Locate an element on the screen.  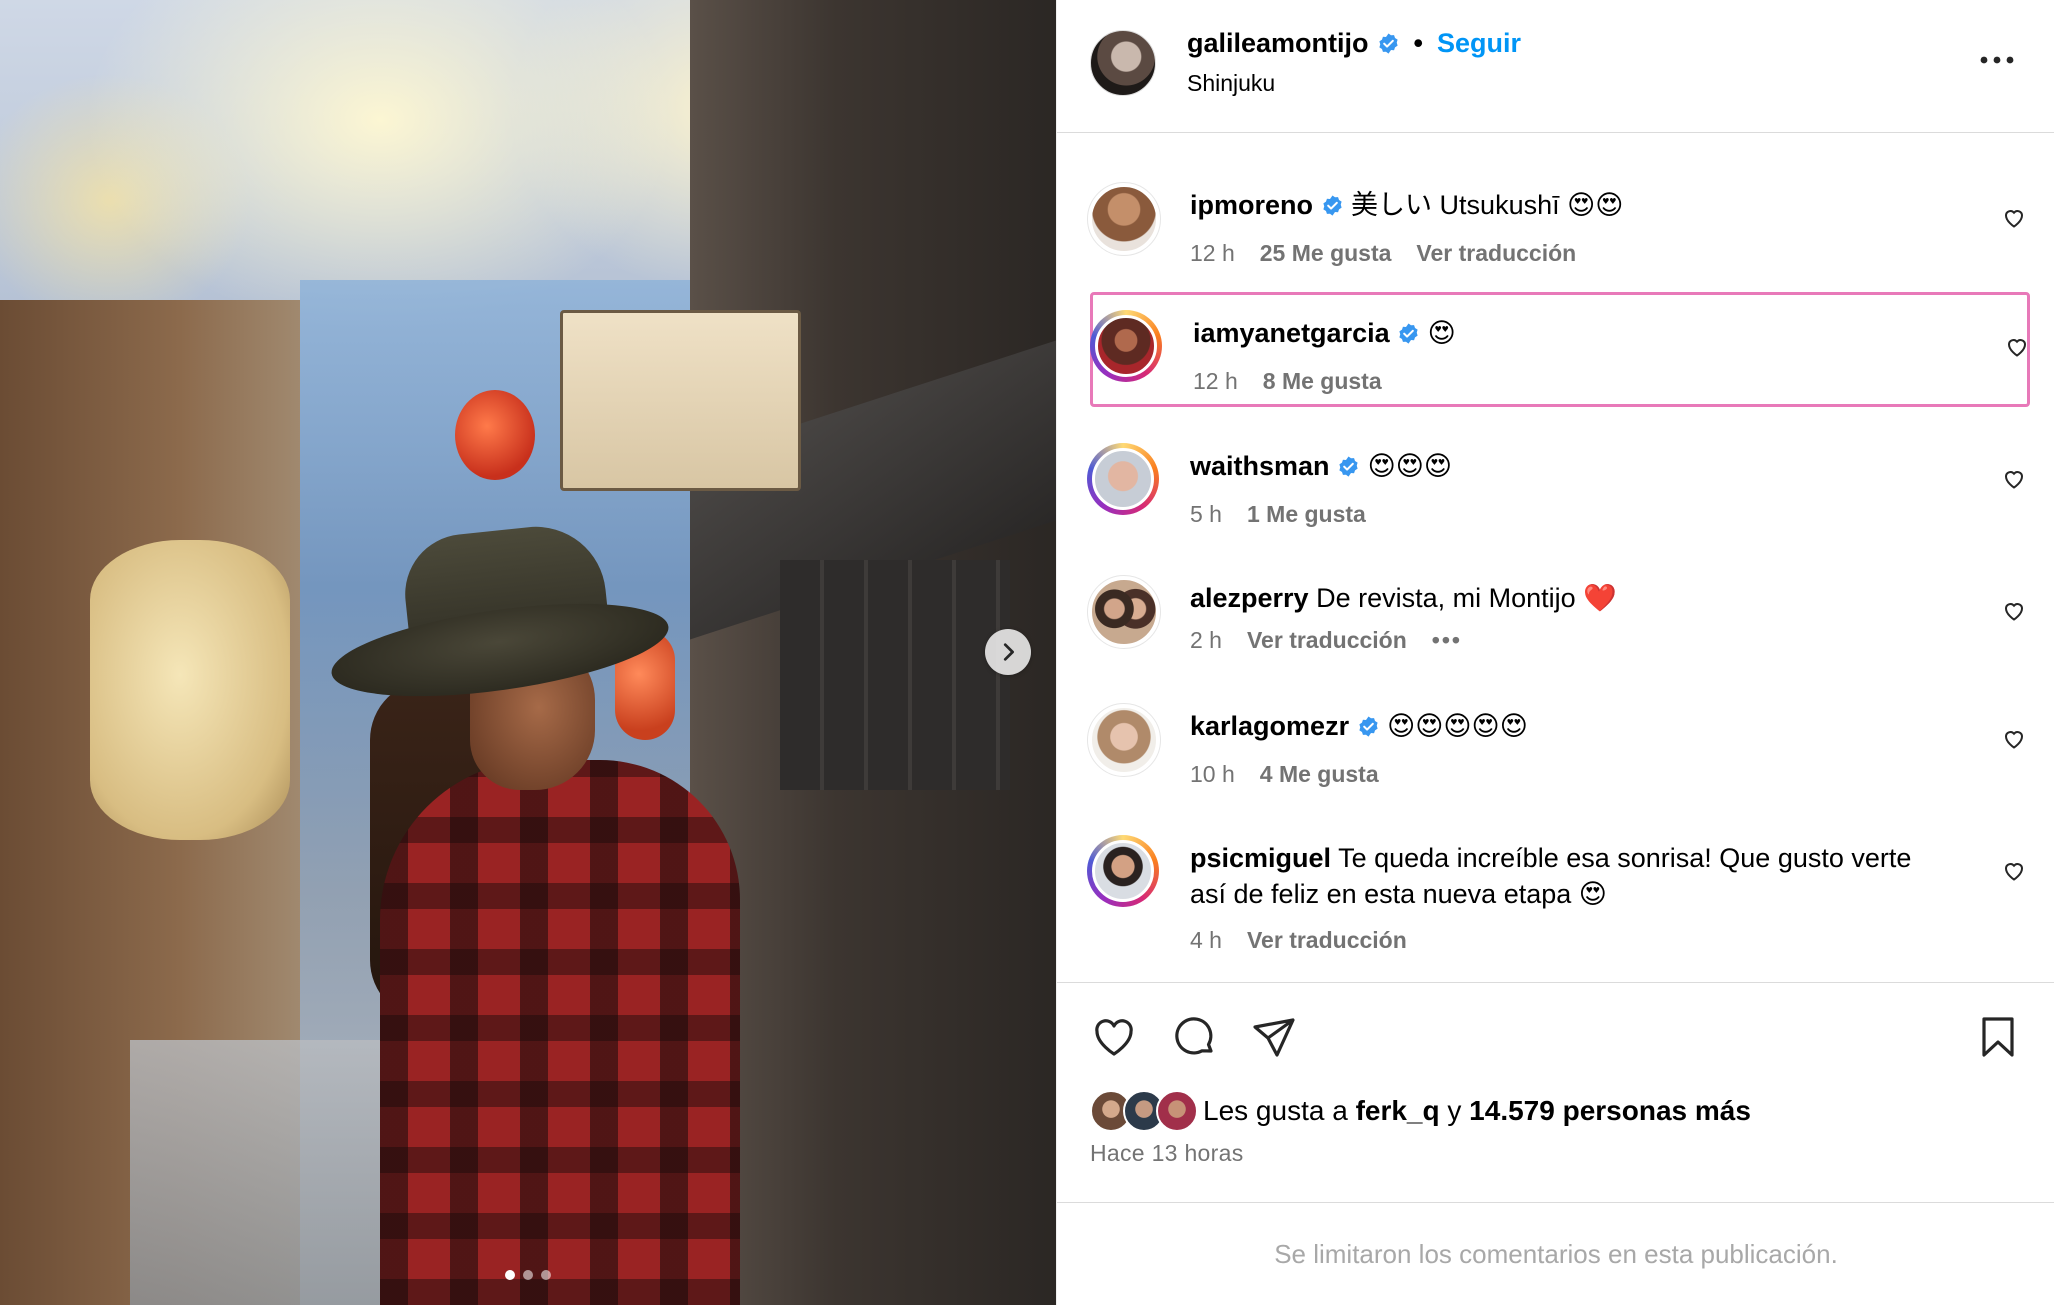
chevron-right-icon is located at coordinates (1008, 652).